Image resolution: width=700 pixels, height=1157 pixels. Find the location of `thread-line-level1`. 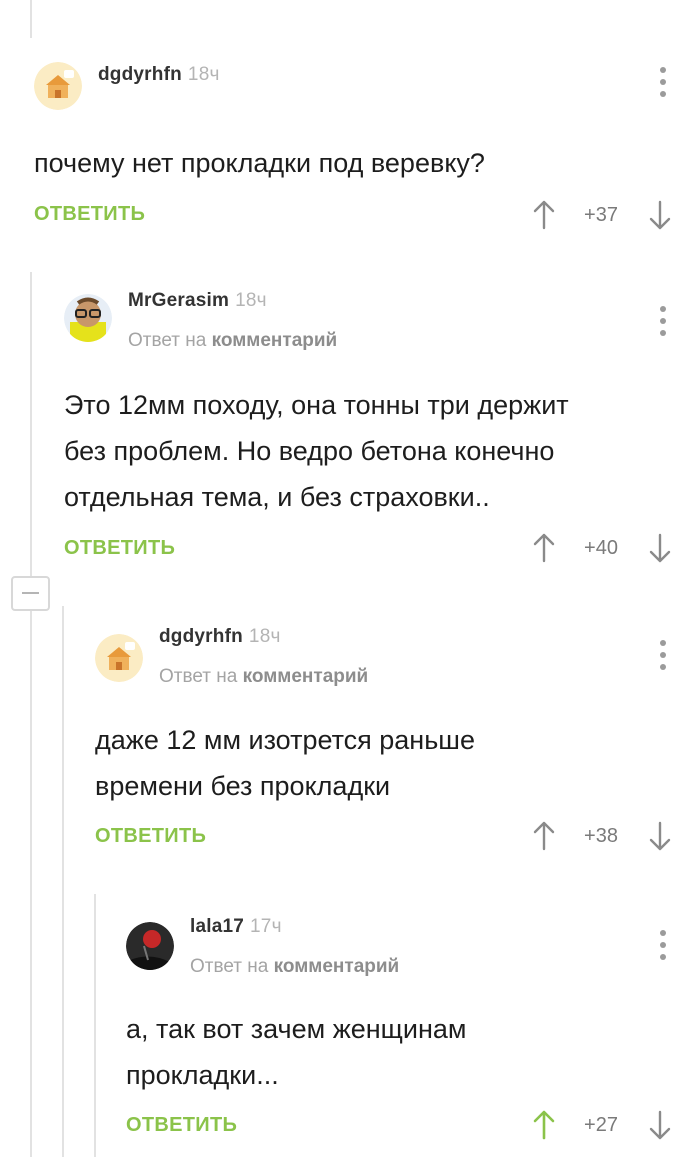

thread-line-level1 is located at coordinates (31, 714).